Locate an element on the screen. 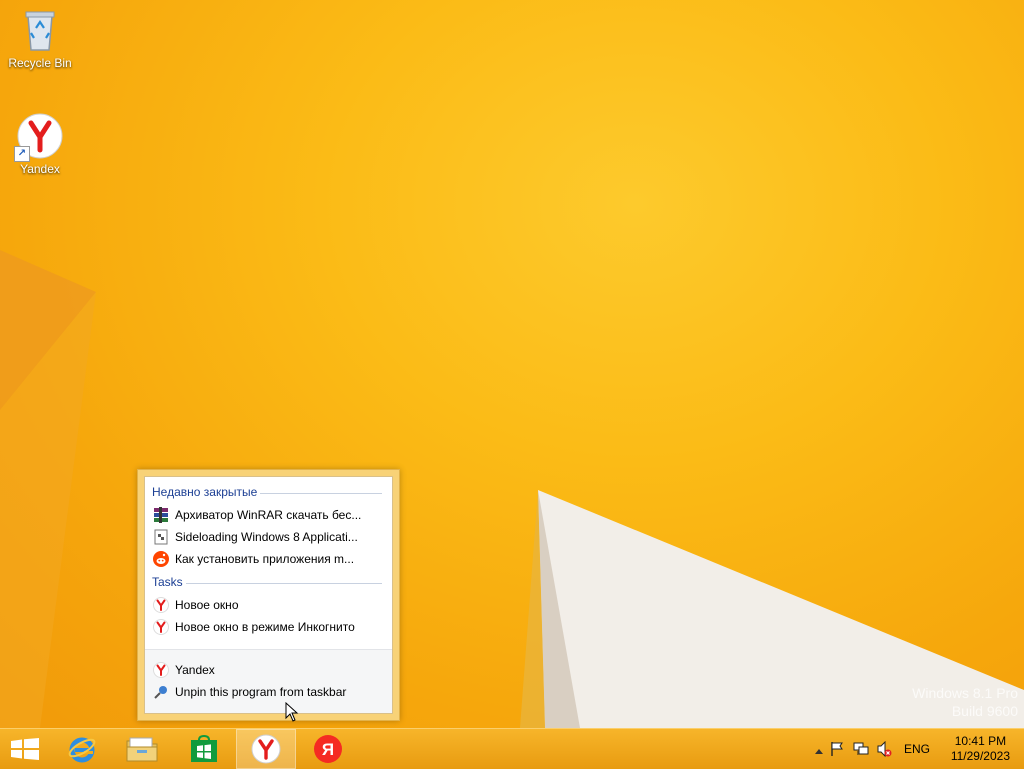 The height and width of the screenshot is (769, 1024). taskbar-store is located at coordinates (204, 749).